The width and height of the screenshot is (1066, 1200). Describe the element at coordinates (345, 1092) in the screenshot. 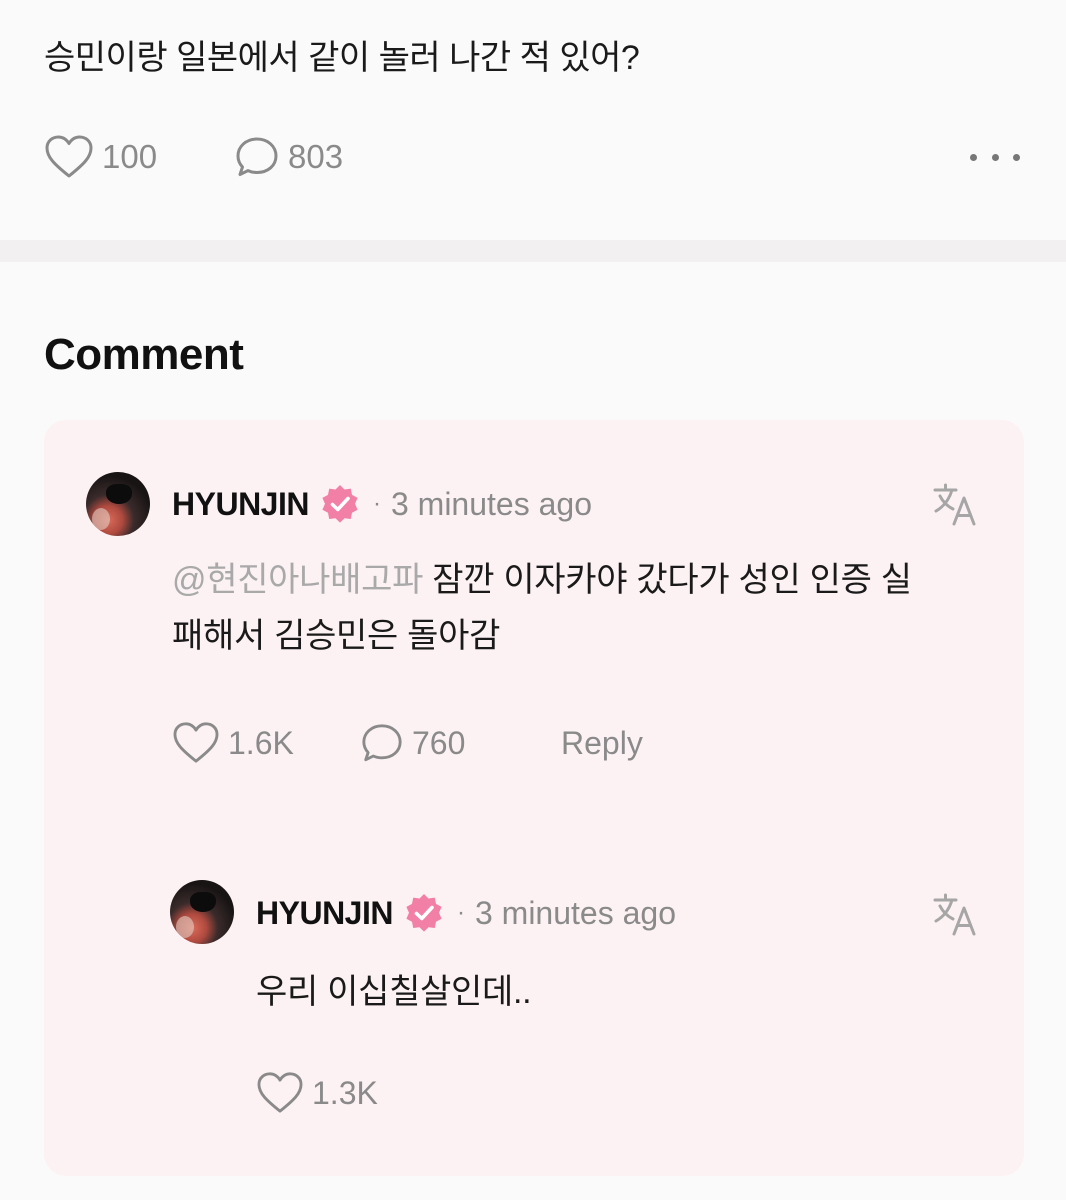

I see `reply-like-count: 1.3K` at that location.